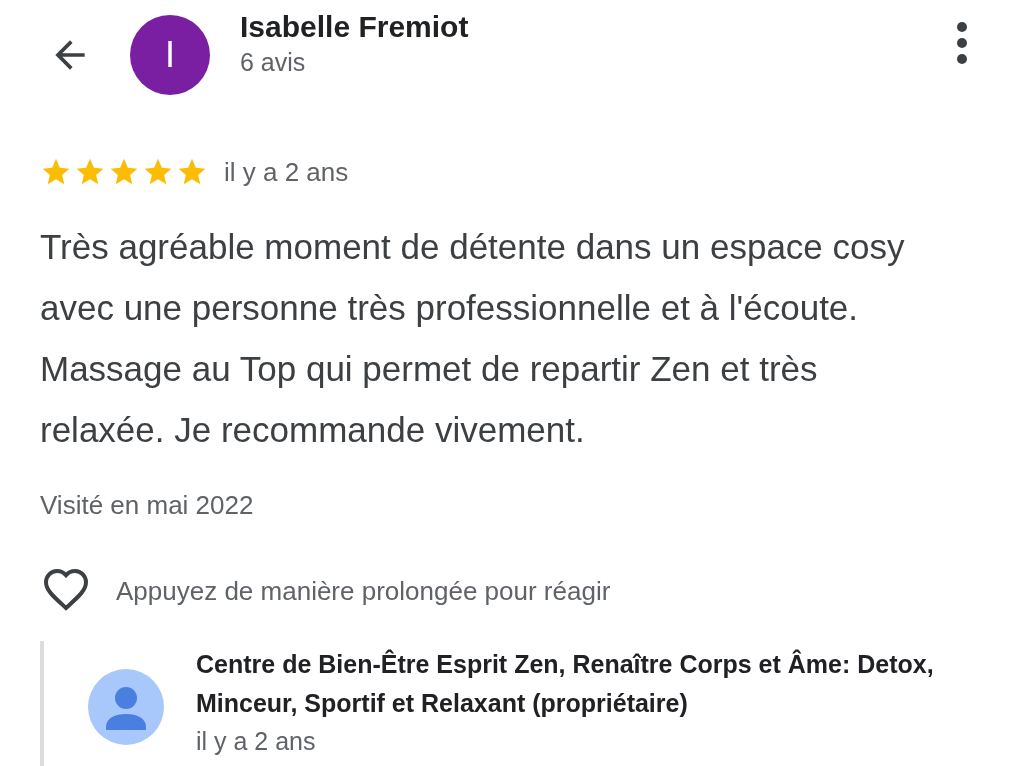 This screenshot has width=1024, height=766. I want to click on visit-date: Visité en mai 2022, so click(147, 505).